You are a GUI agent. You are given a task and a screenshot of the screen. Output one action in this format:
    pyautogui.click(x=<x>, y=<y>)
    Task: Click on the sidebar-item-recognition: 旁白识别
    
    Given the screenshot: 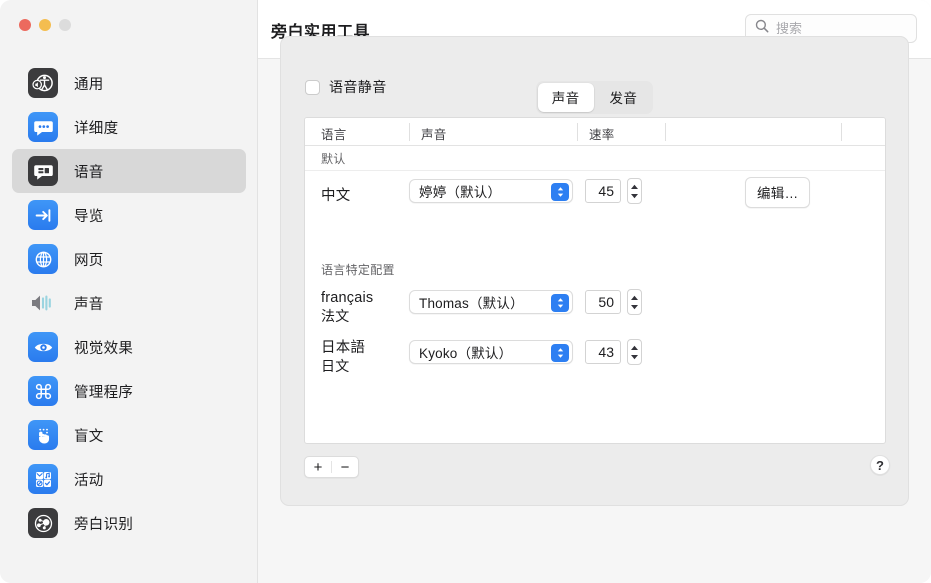 What is the action you would take?
    pyautogui.click(x=129, y=523)
    